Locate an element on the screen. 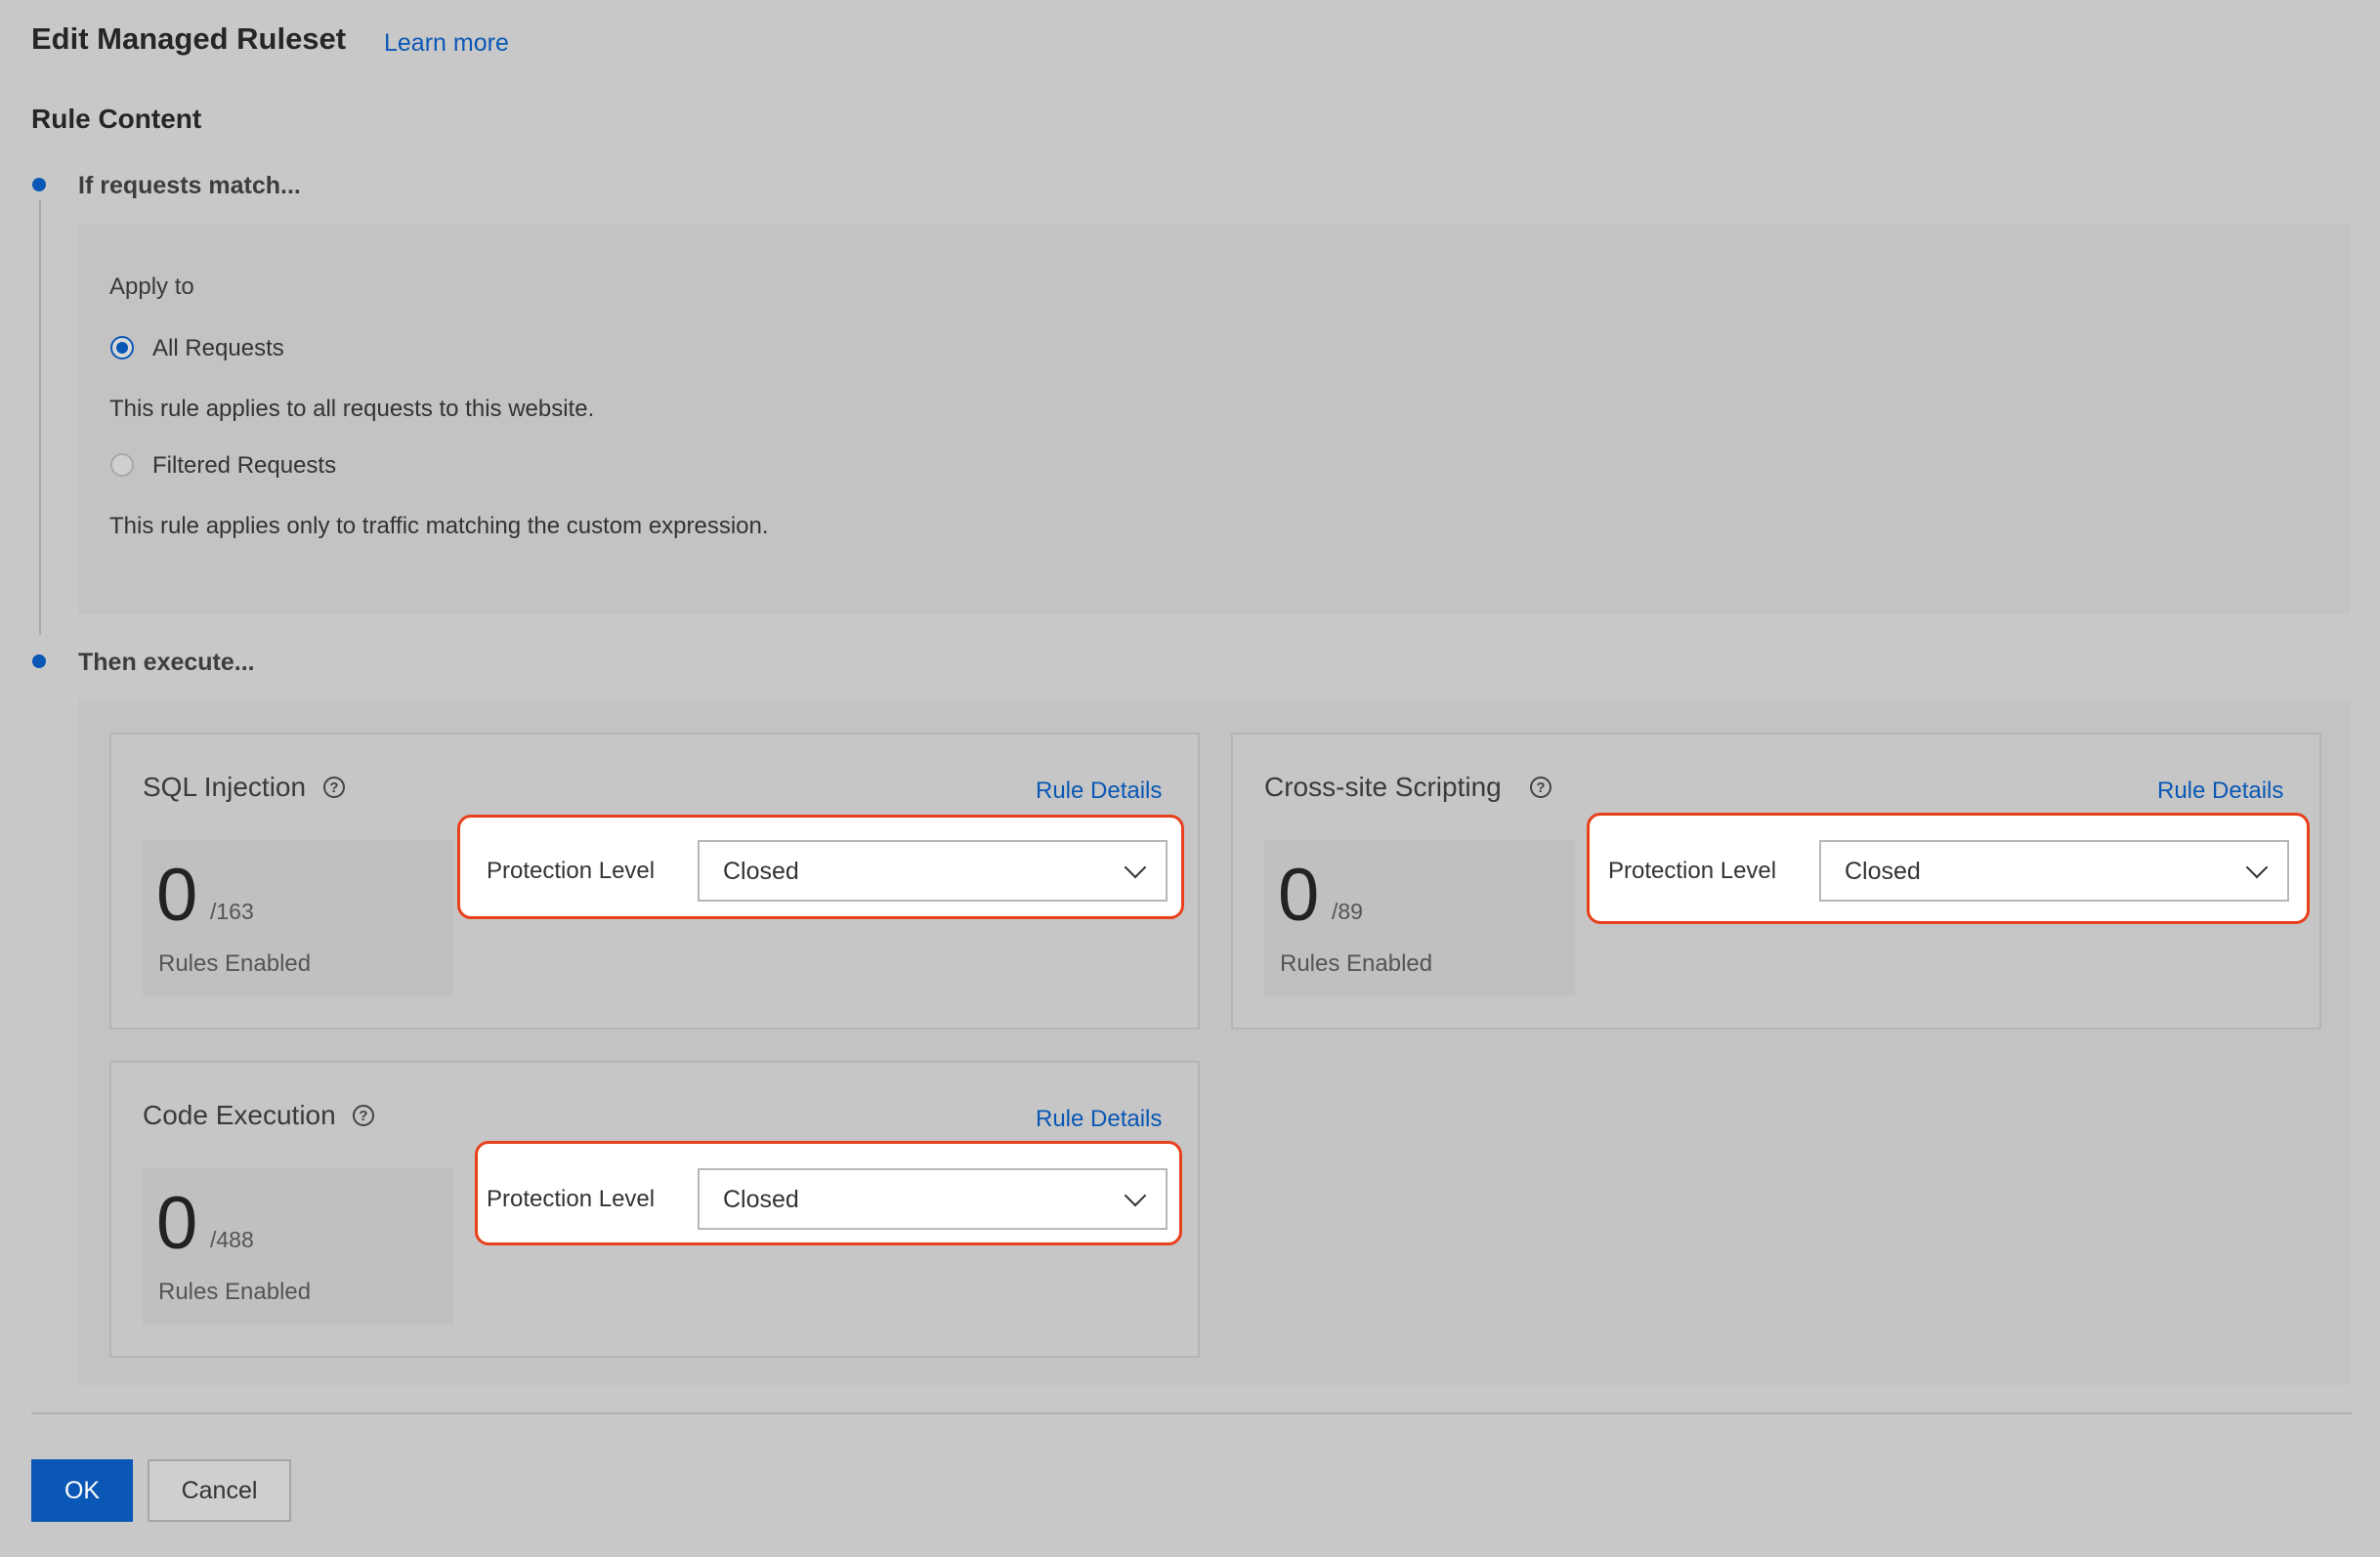 The width and height of the screenshot is (2380, 1557). footer-divider is located at coordinates (1192, 1413).